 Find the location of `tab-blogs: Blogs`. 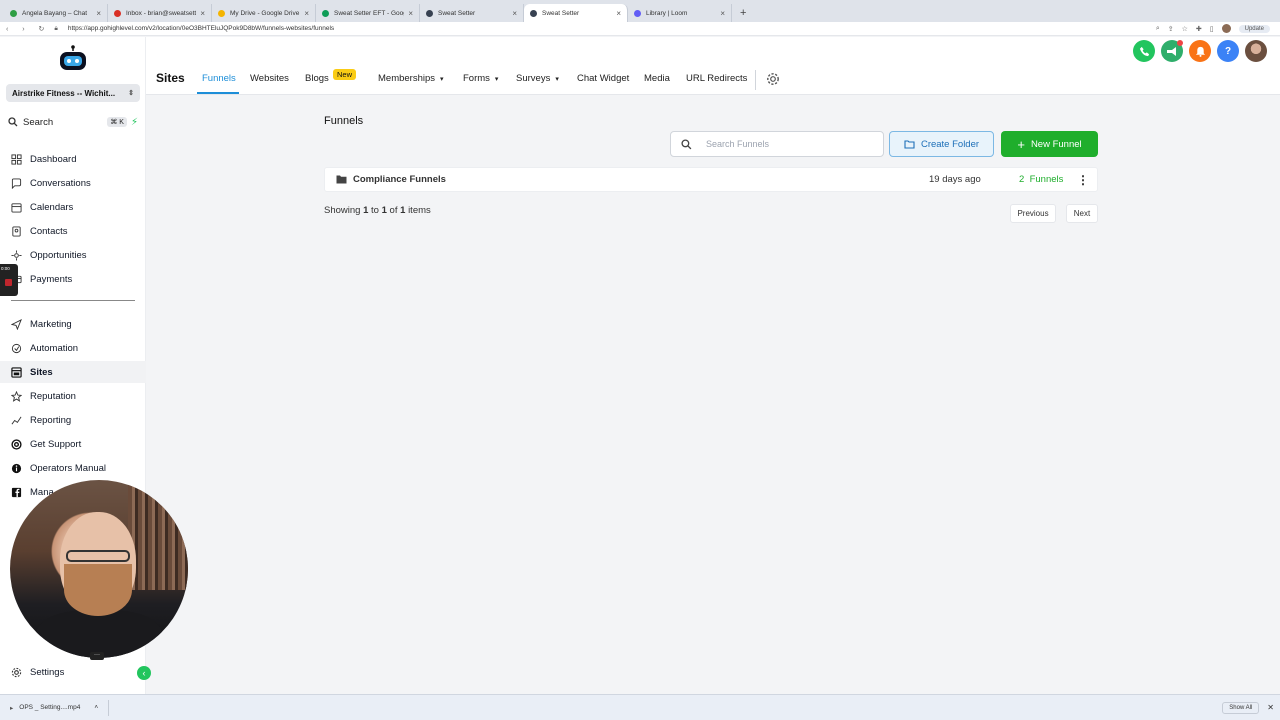

tab-blogs: Blogs is located at coordinates (317, 78).